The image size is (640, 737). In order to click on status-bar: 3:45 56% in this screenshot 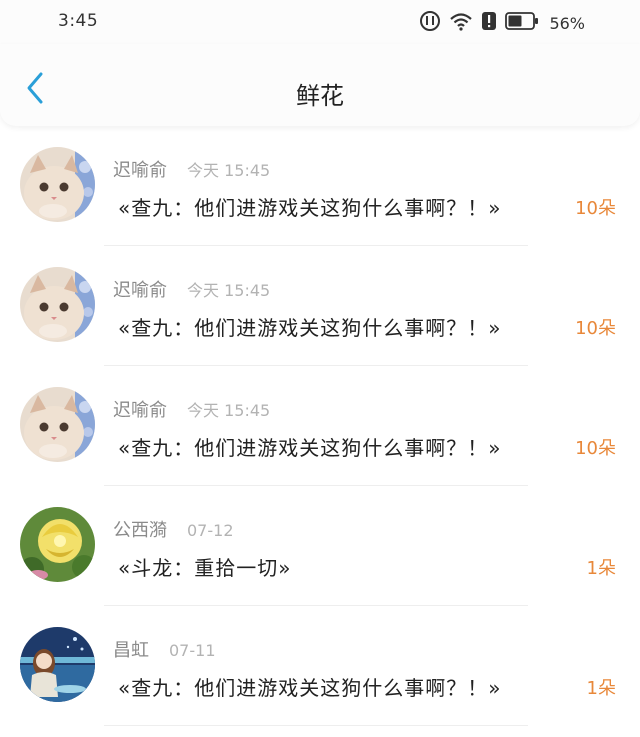, I will do `click(320, 22)`.